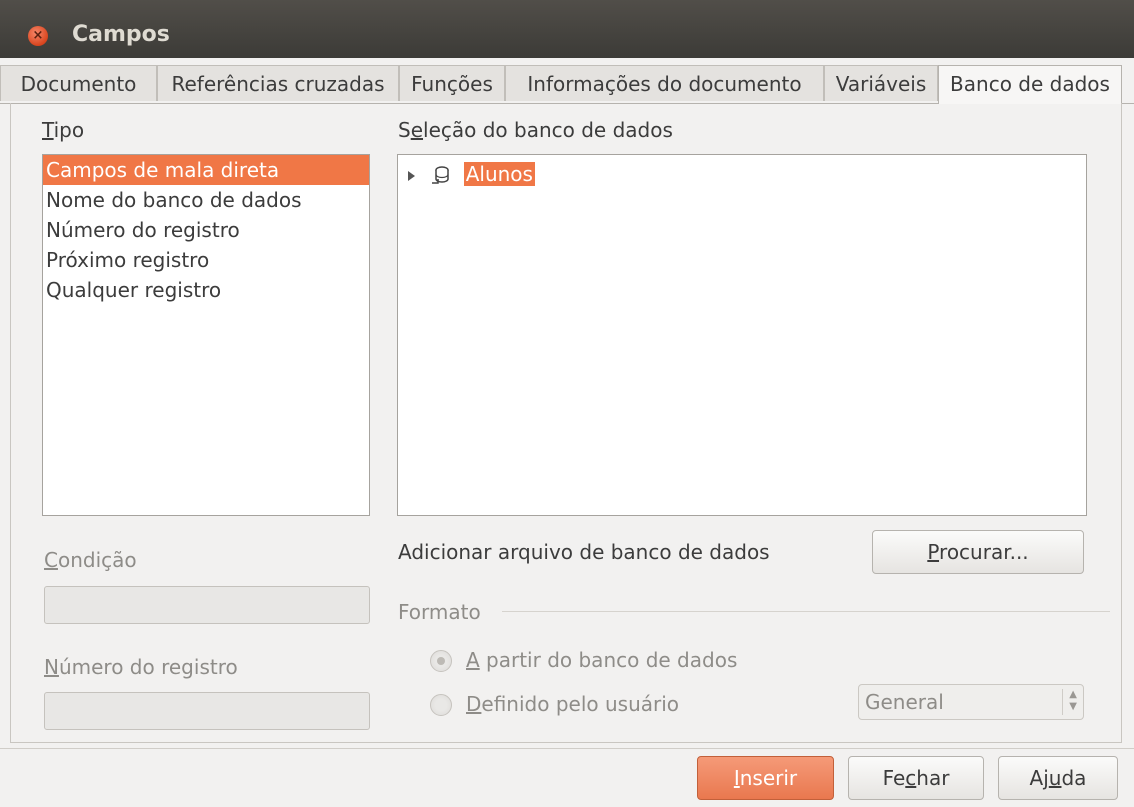  I want to click on tree-item: Alunos, so click(471, 174).